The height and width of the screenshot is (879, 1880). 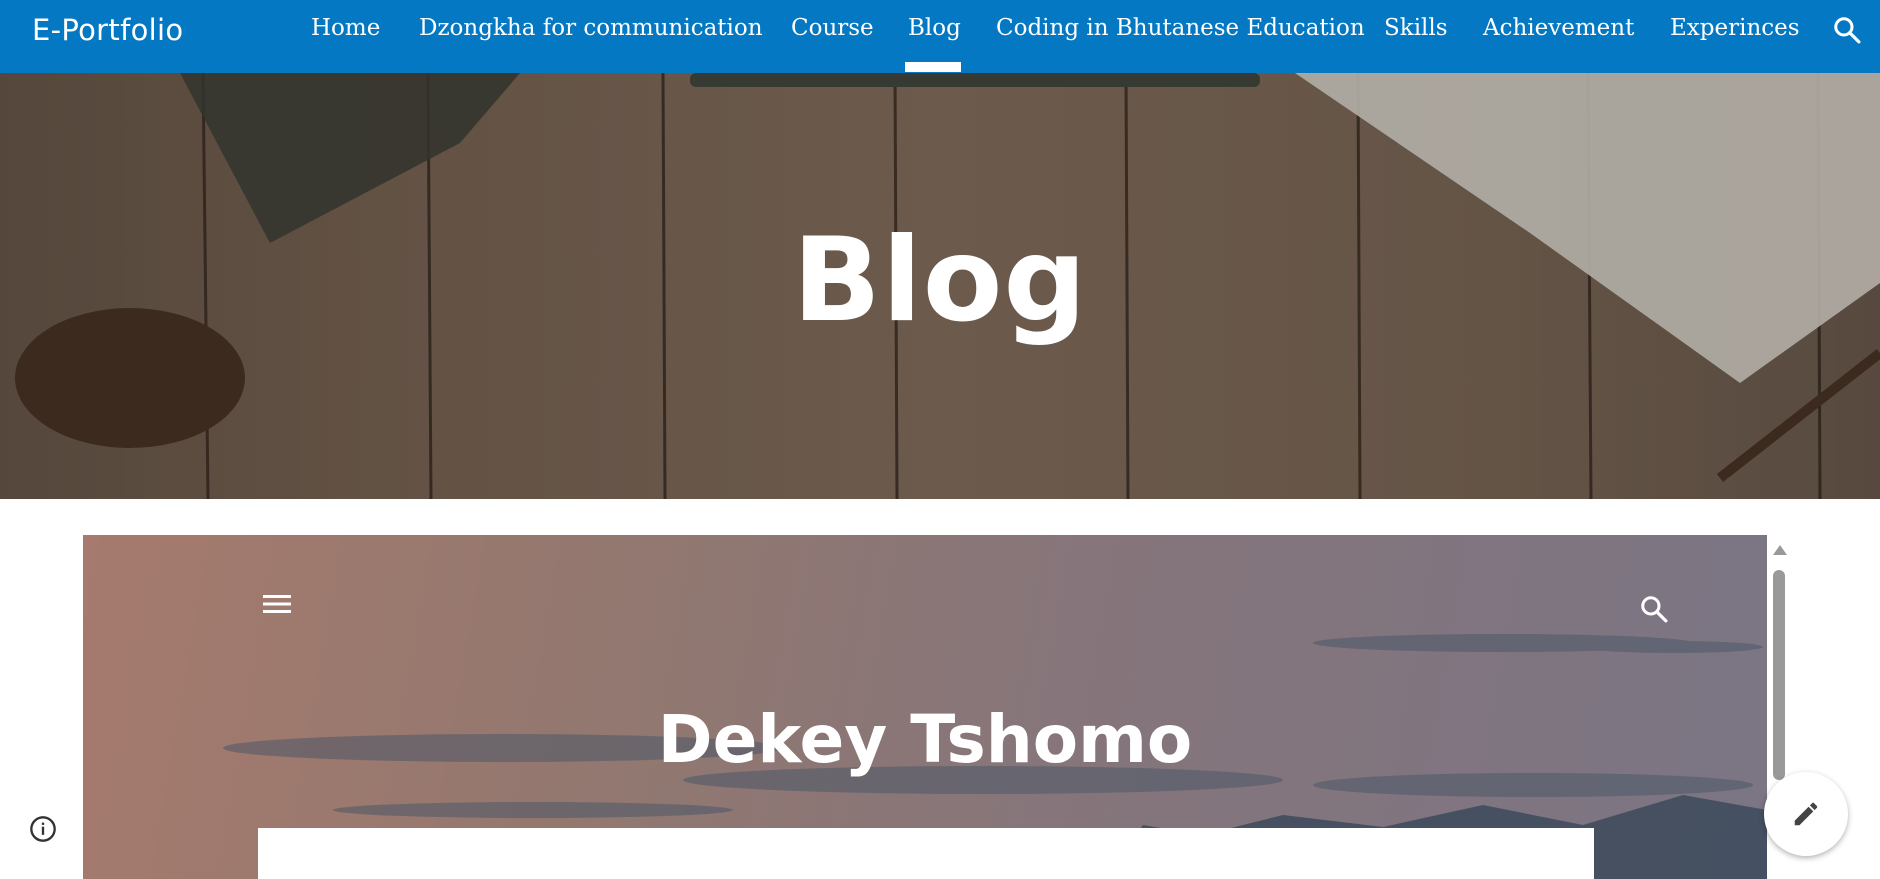 What do you see at coordinates (933, 67) in the screenshot?
I see `active-tab-indicator` at bounding box center [933, 67].